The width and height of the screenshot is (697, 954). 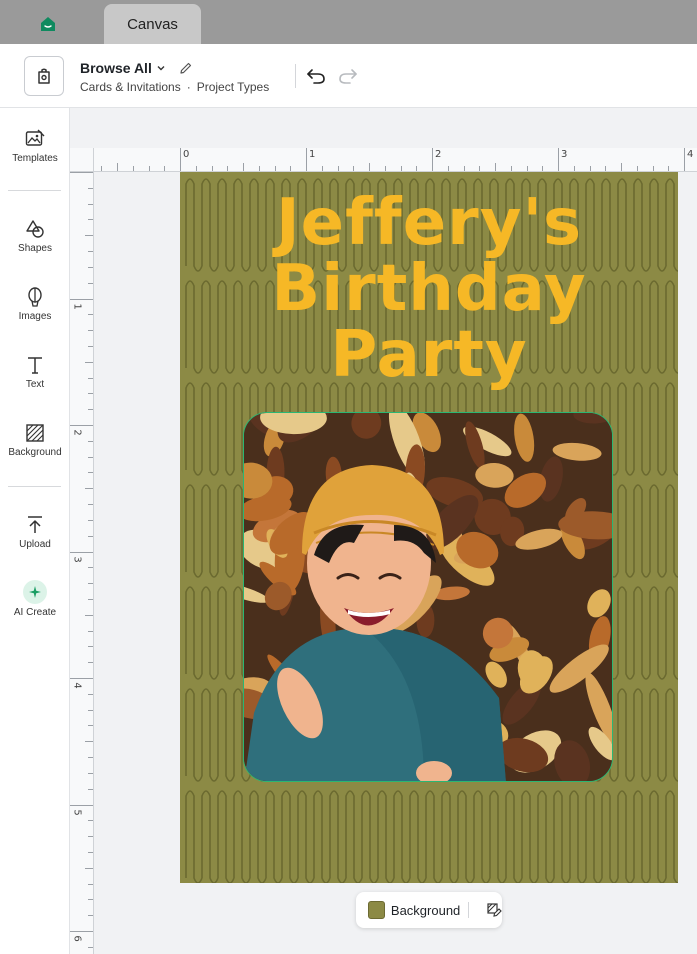 I want to click on breadcrumb-project-types: Project Types, so click(x=233, y=87).